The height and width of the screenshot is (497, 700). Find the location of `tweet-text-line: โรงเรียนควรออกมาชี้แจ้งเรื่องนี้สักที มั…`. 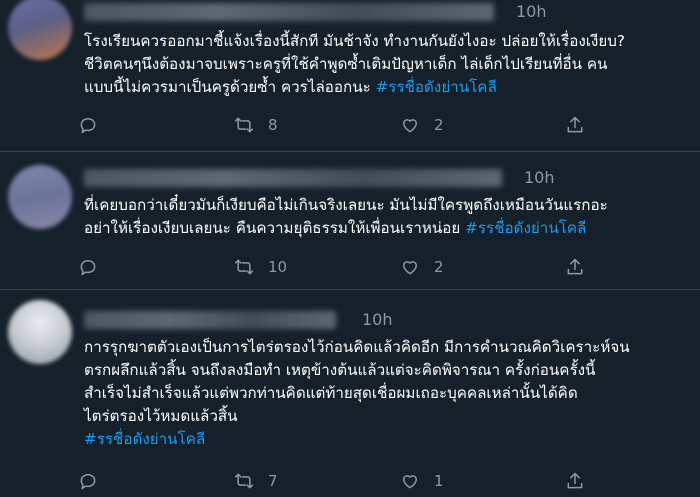

tweet-text-line: โรงเรียนควรออกมาชี้แจ้งเรื่องนี้สักที มั… is located at coordinates (354, 41).